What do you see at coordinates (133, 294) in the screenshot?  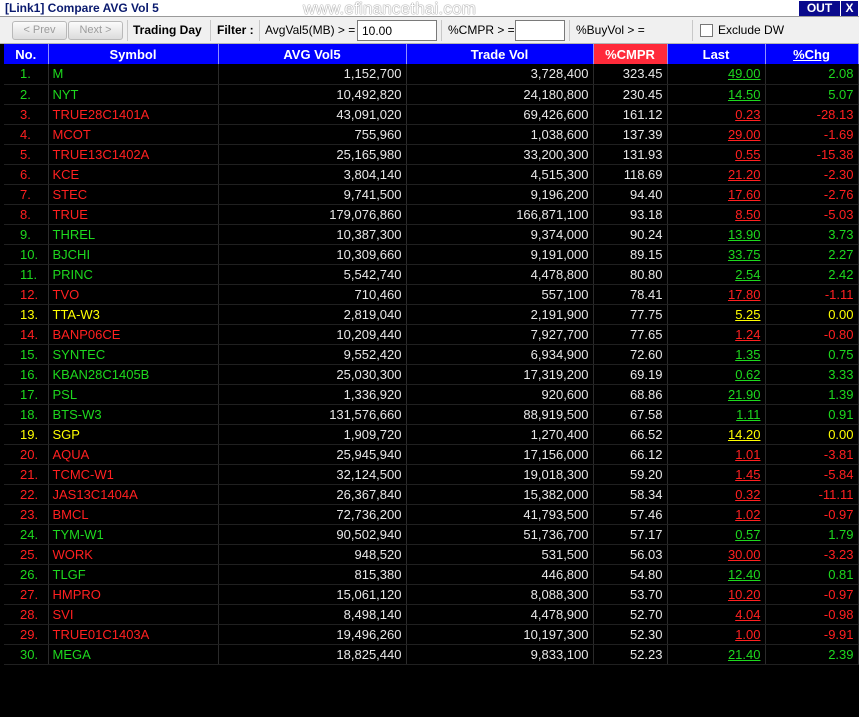 I see `symbol-cell: TVO` at bounding box center [133, 294].